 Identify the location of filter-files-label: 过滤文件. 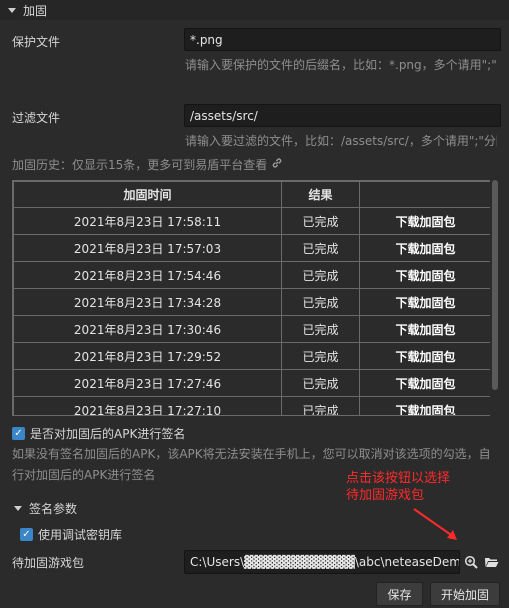
(36, 118).